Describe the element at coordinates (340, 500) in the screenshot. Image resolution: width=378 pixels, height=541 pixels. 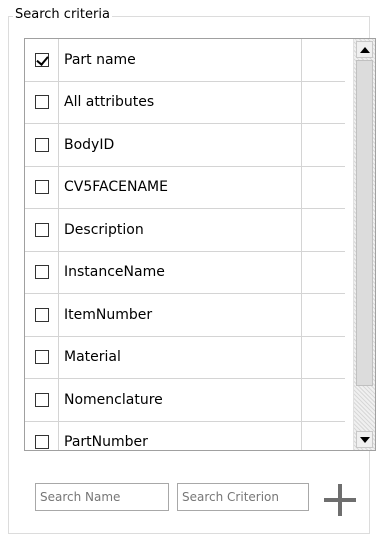
I see `add-criterion-button` at that location.